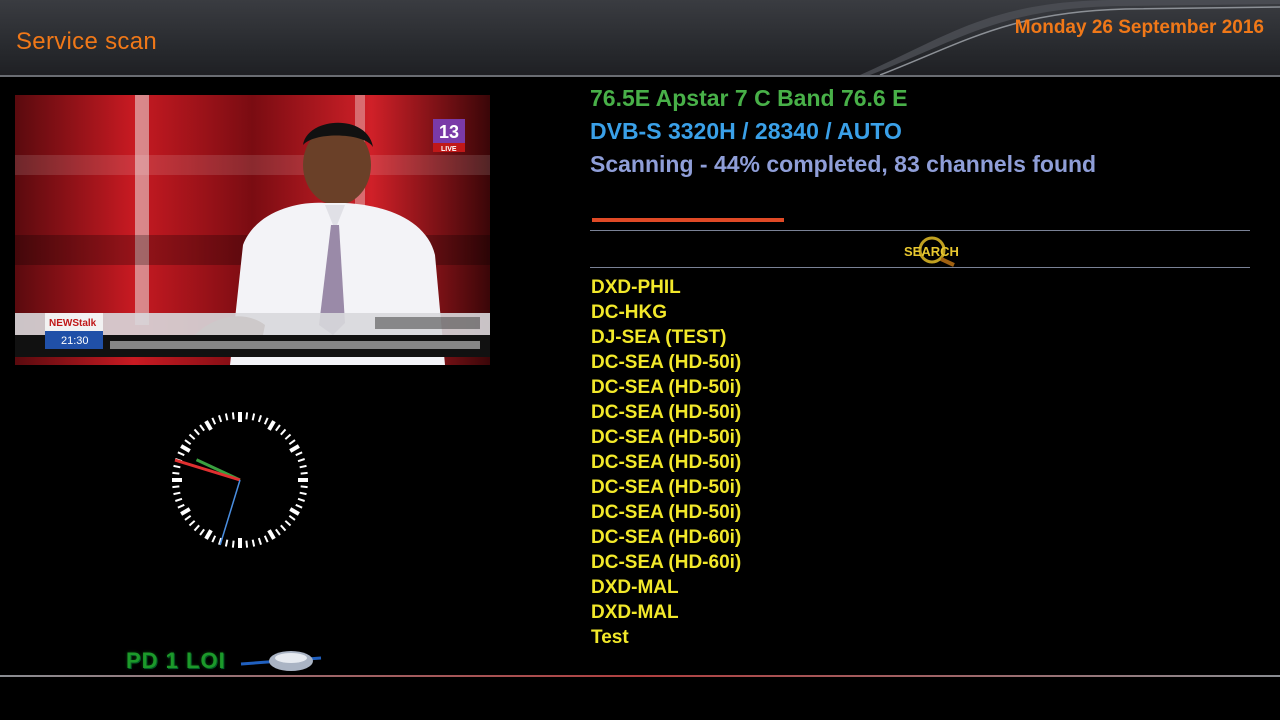 Image resolution: width=1280 pixels, height=720 pixels. Describe the element at coordinates (73, 323) in the screenshot. I see `program-logo: NEWStalk` at that location.